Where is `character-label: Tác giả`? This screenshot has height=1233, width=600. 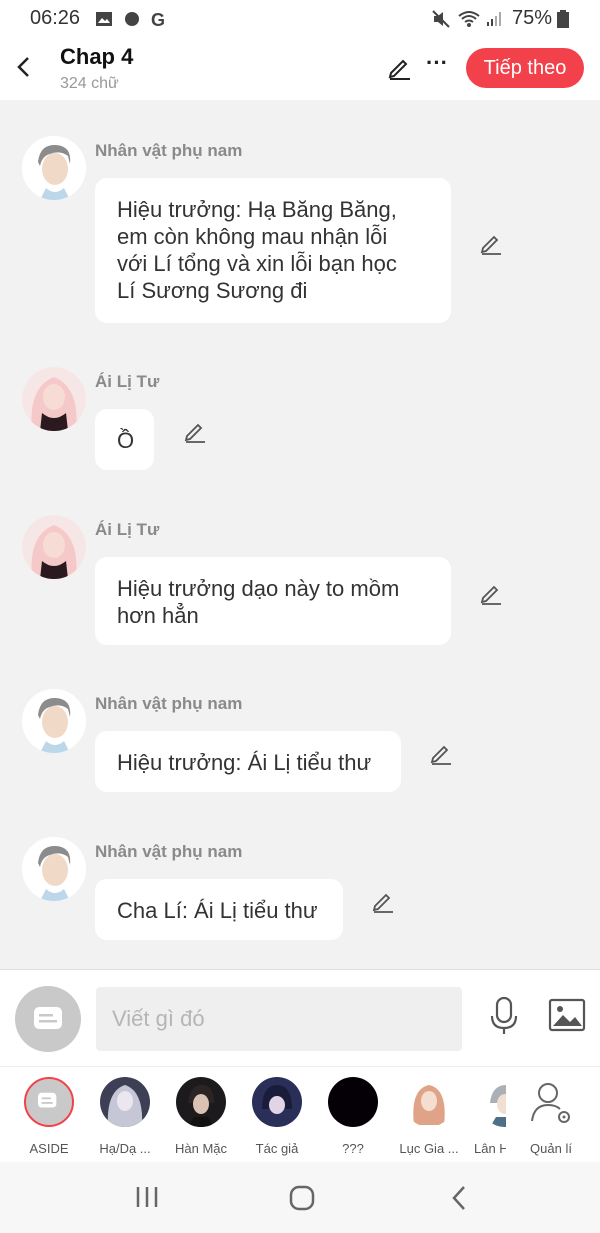
character-label: Tác giả is located at coordinates (277, 1148).